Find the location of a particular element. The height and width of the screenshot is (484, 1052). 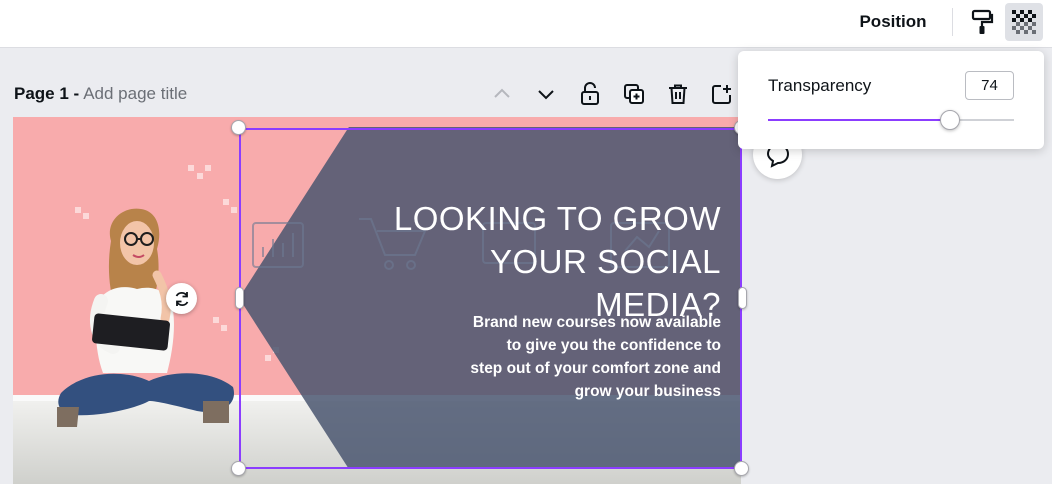

delete-page-button is located at coordinates (678, 94).